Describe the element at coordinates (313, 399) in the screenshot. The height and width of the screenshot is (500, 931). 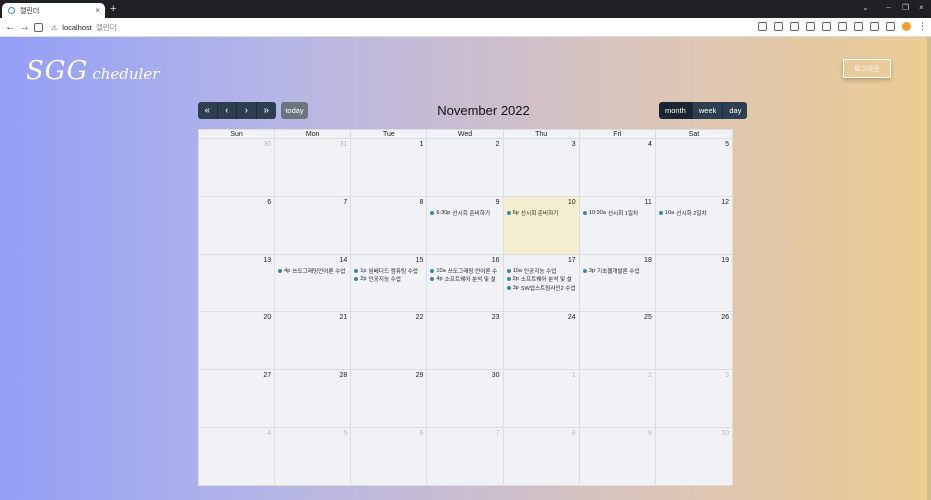
I see `day-cell: 28` at that location.